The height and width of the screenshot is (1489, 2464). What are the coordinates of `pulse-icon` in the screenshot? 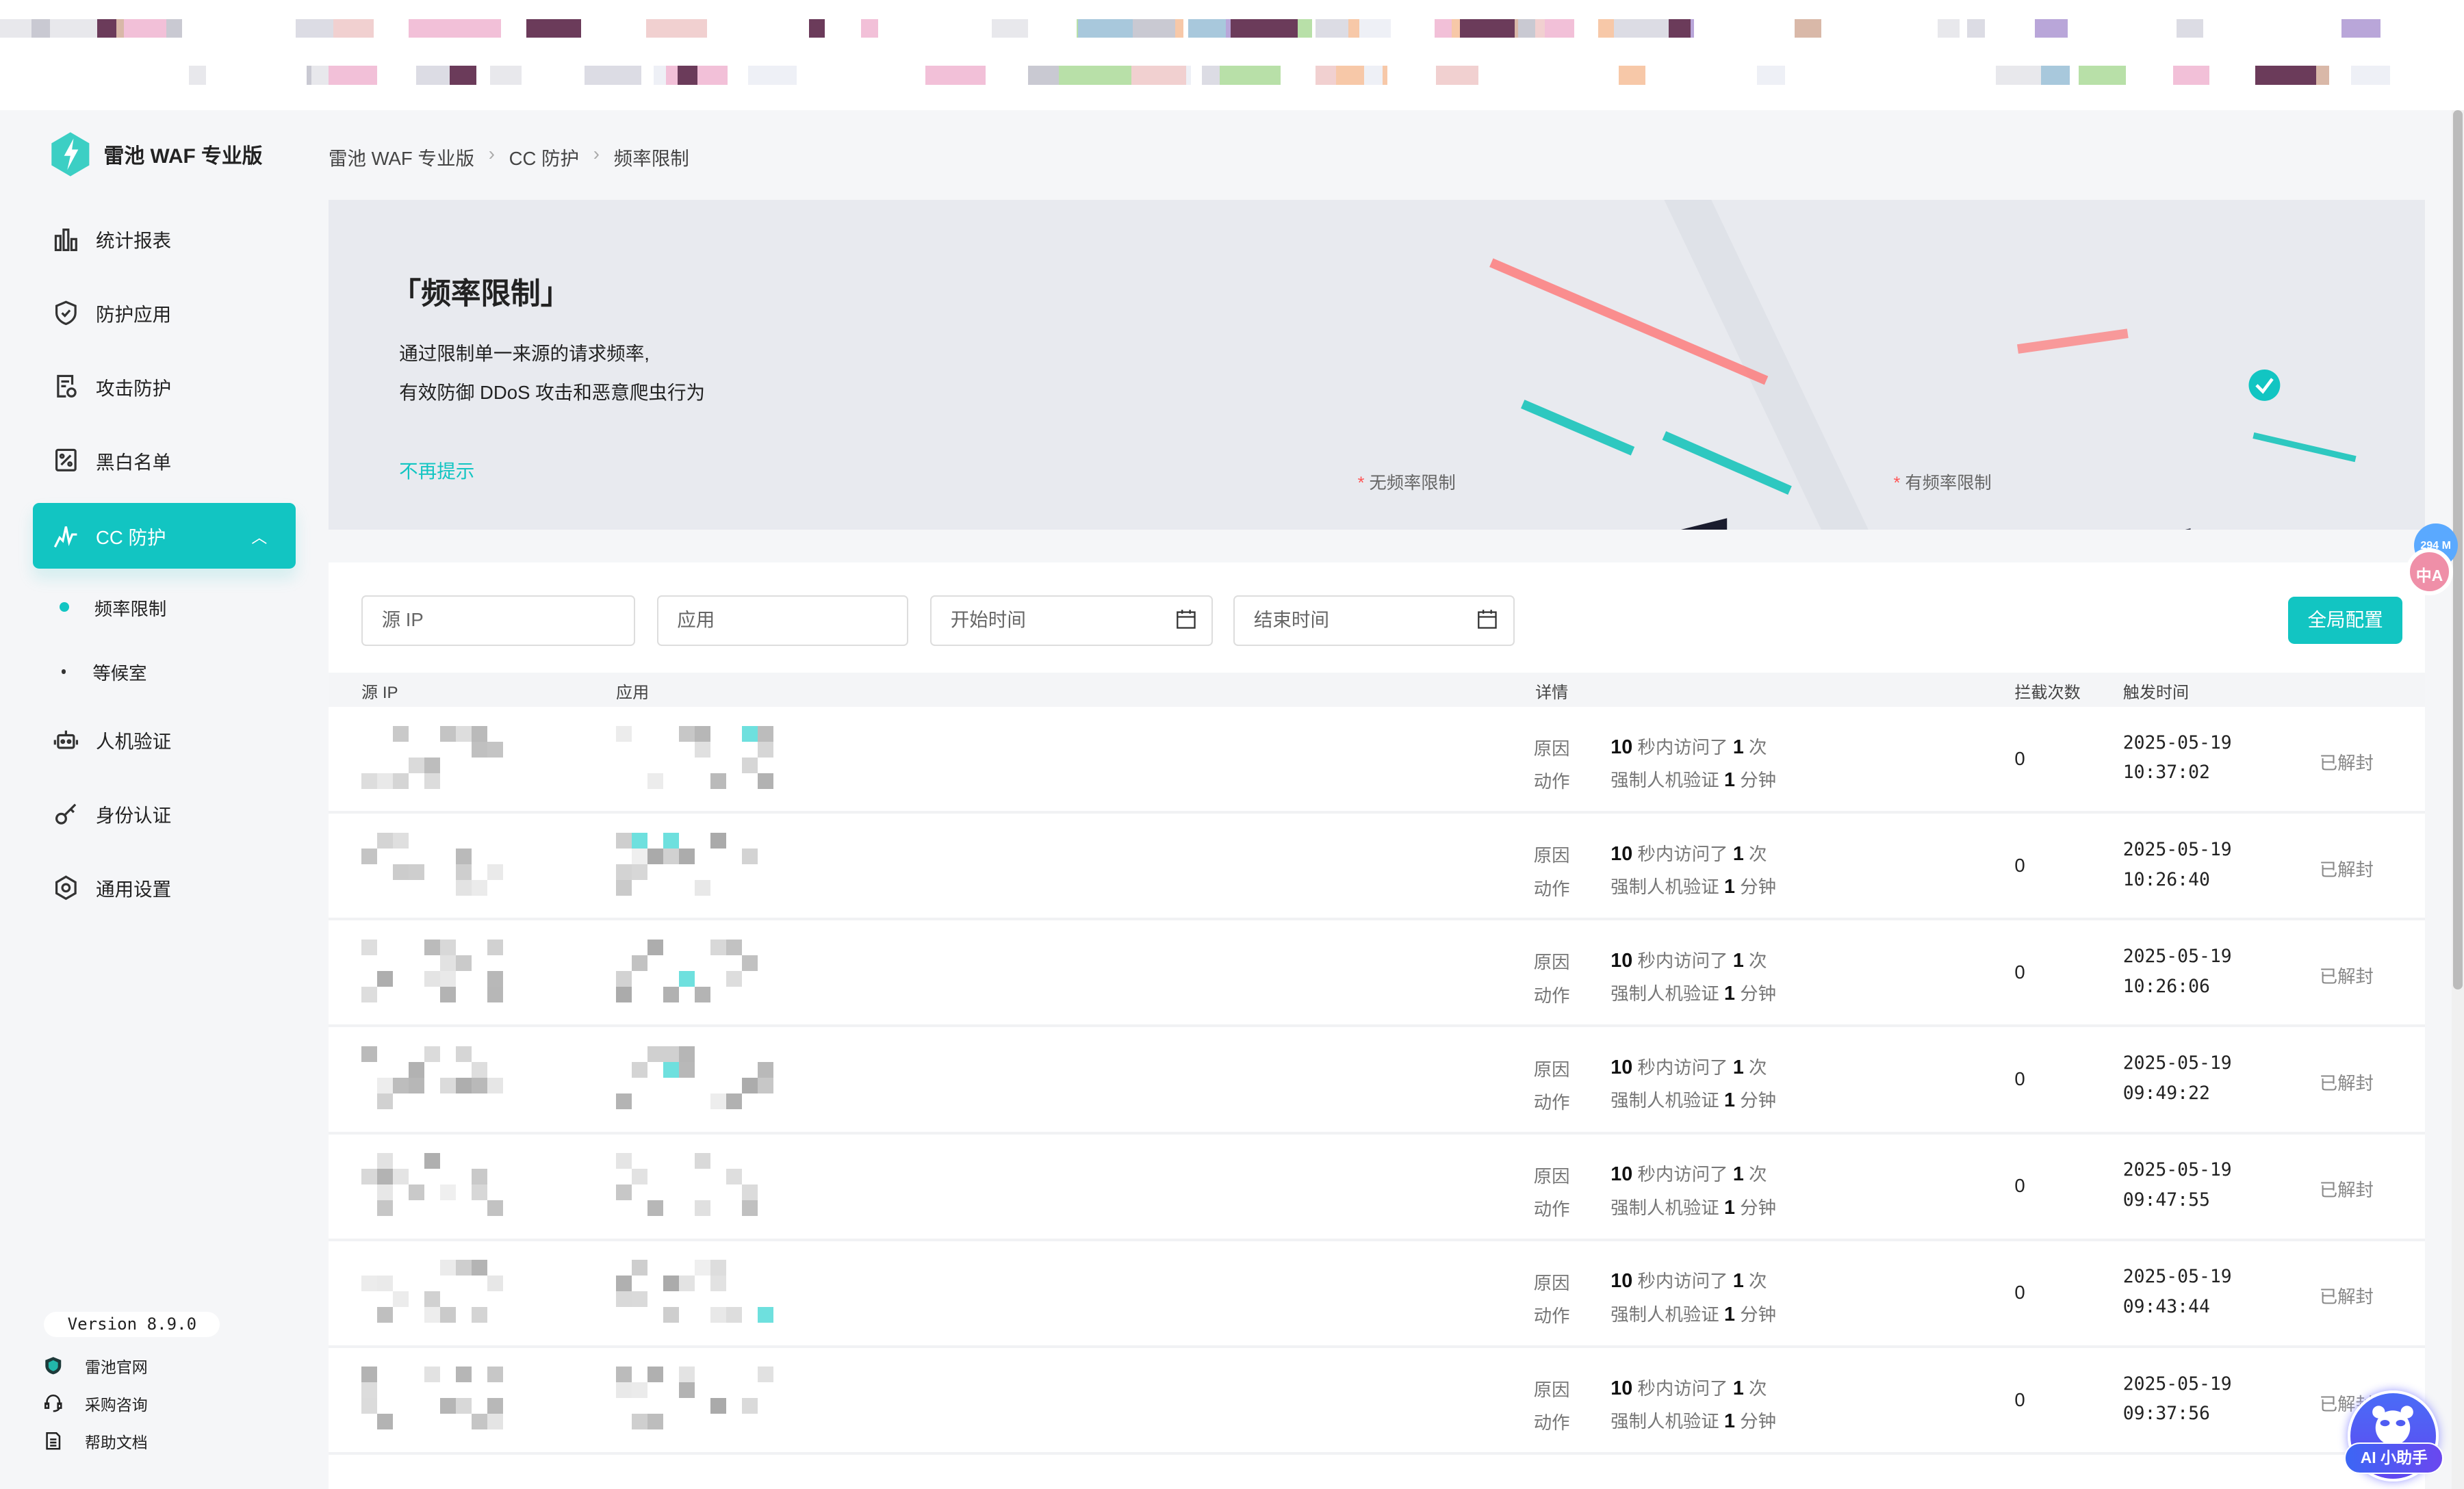 It's located at (65, 536).